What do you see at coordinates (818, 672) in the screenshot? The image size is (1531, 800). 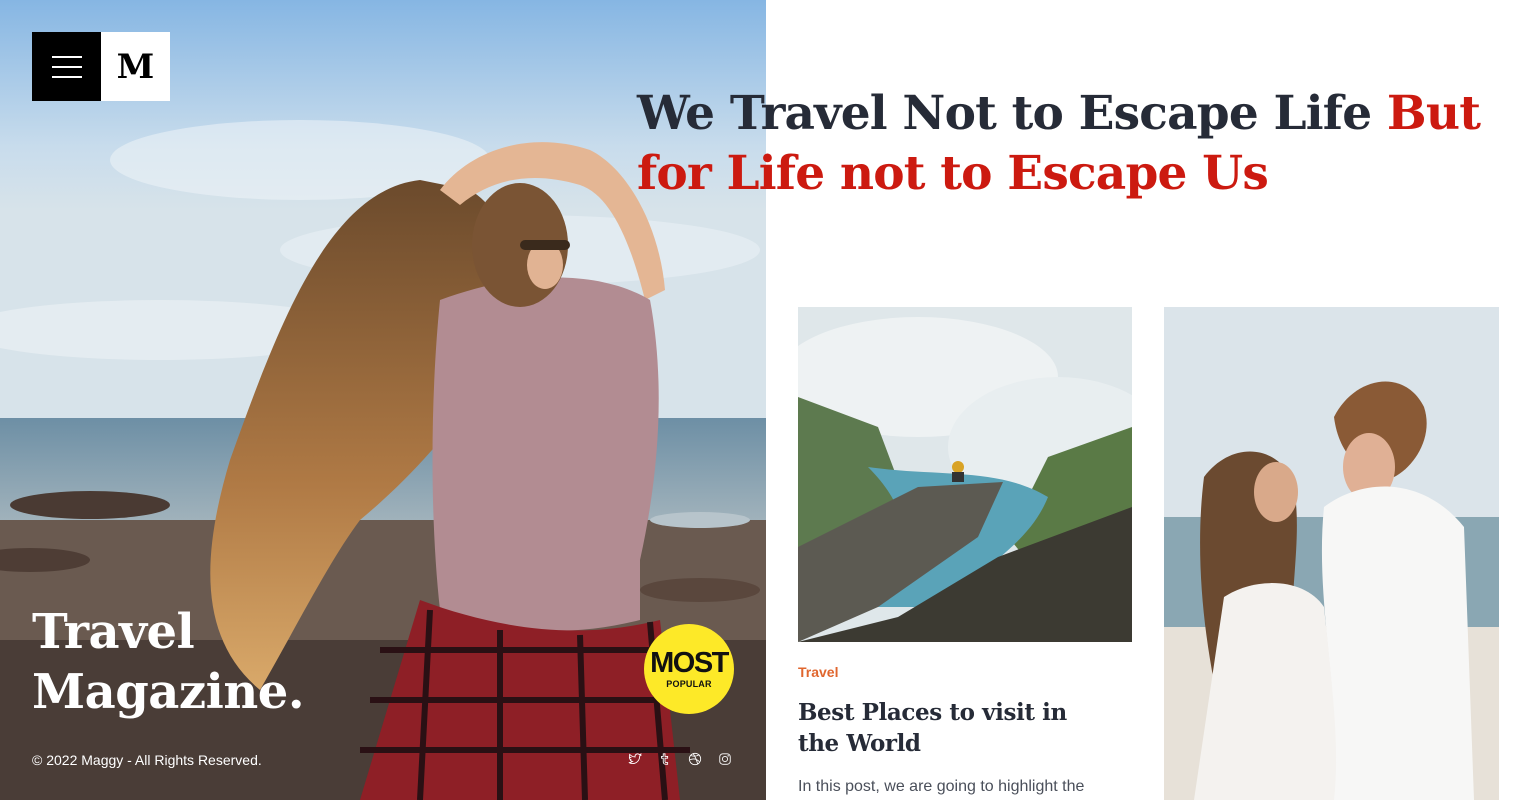 I see `post-category-link: Travel` at bounding box center [818, 672].